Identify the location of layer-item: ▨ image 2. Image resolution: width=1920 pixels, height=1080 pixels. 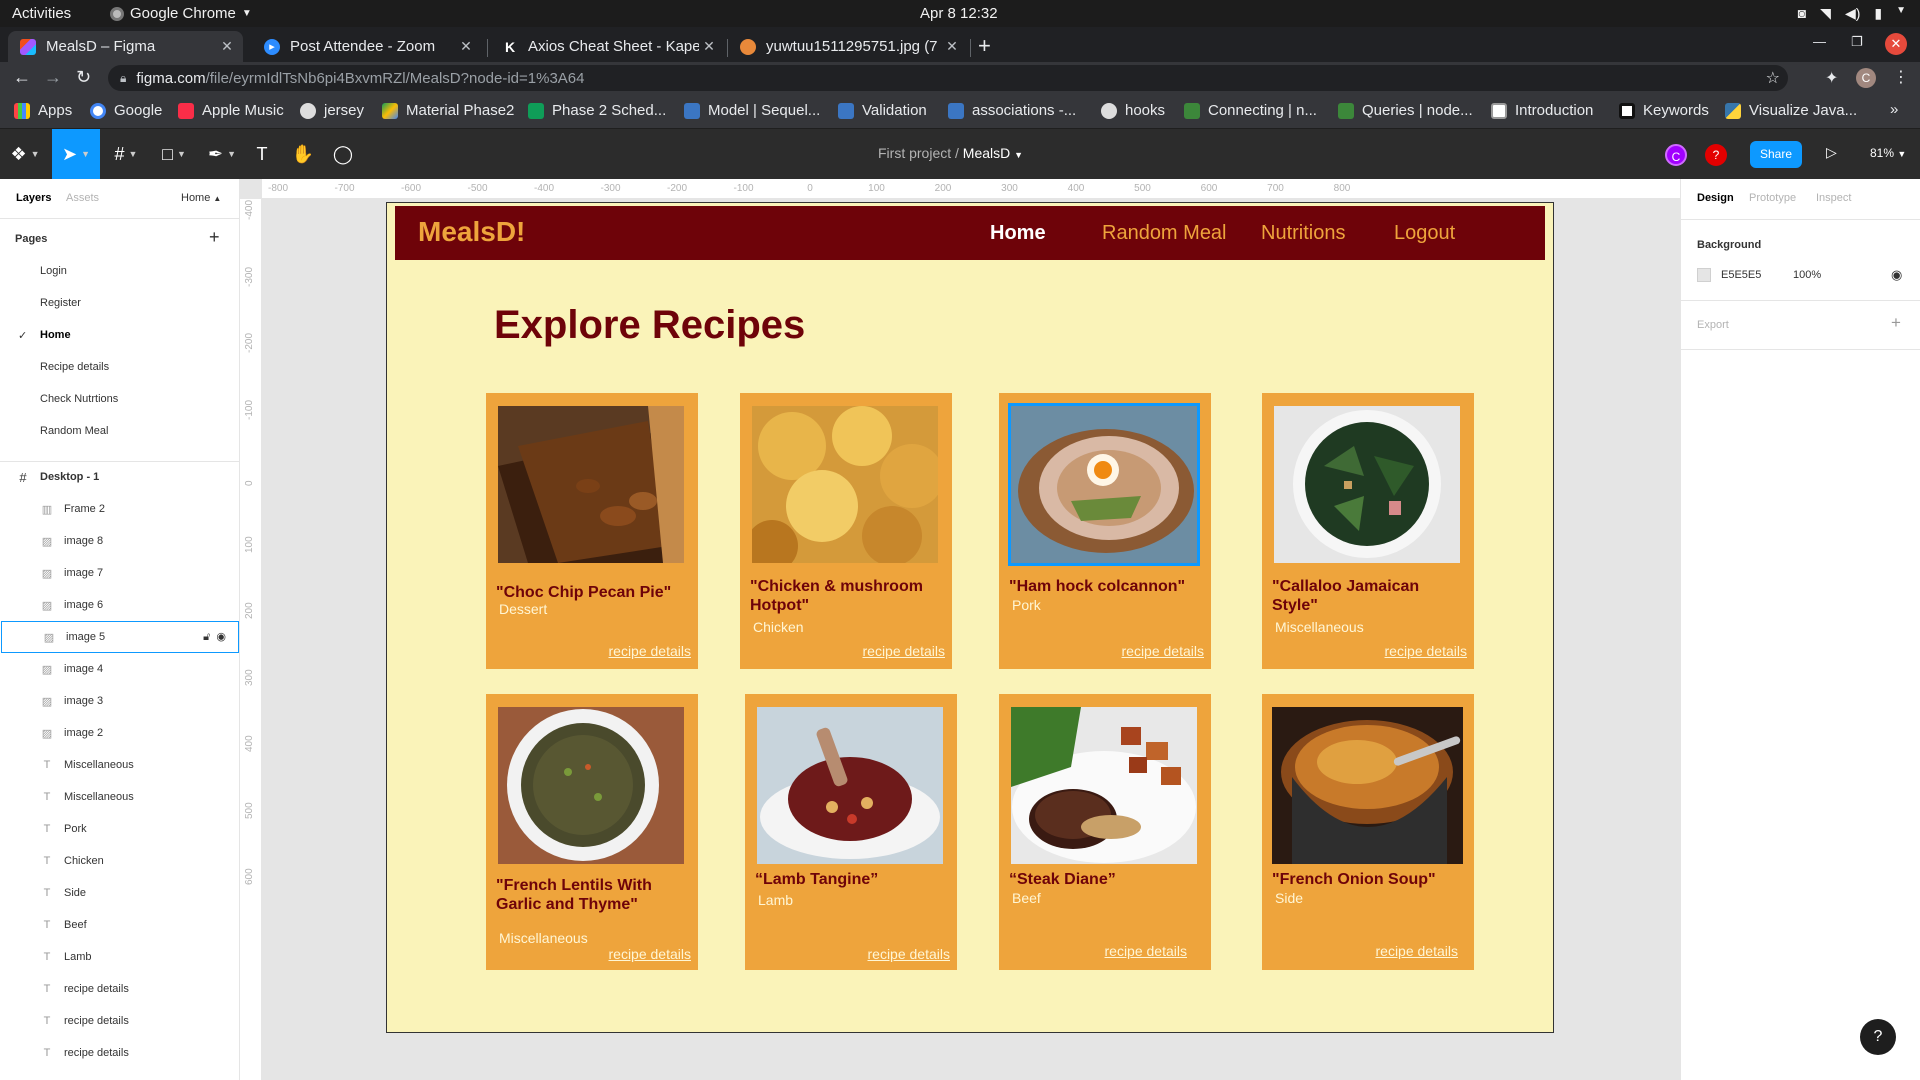
(120, 733).